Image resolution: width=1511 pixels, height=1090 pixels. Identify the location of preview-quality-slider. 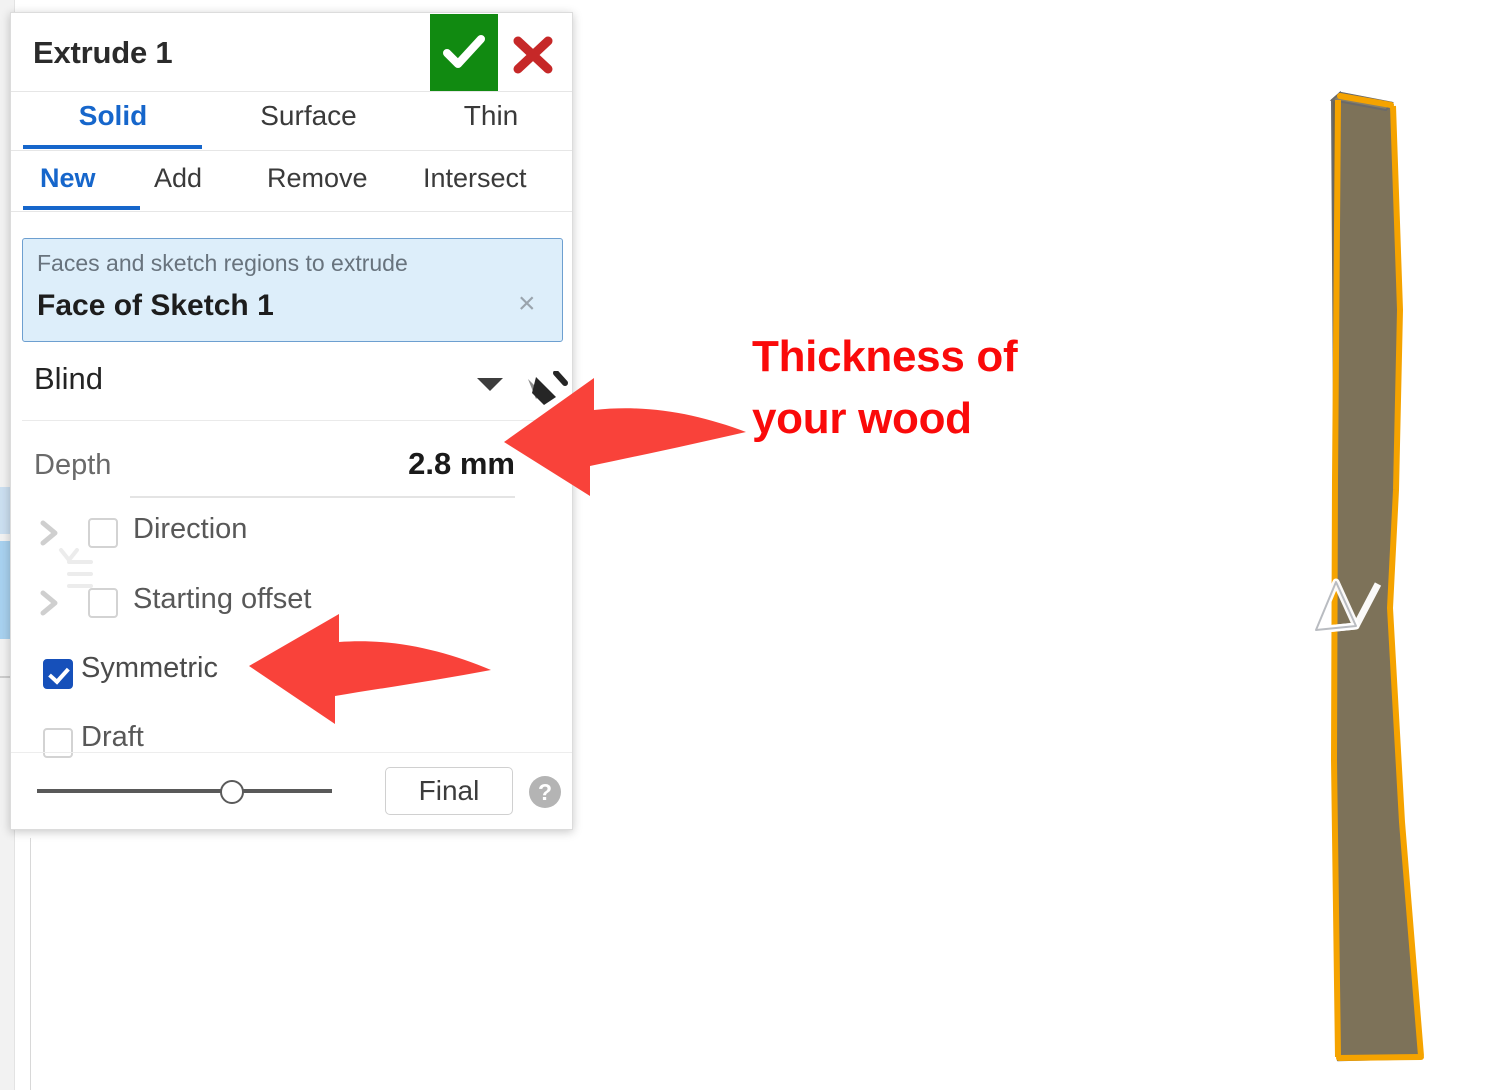
(184, 792).